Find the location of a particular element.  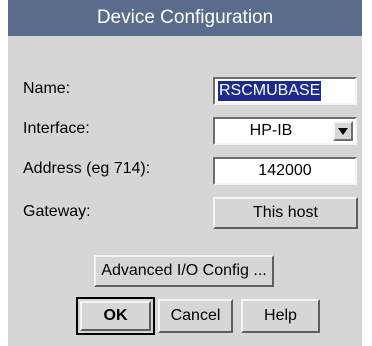

ok-button: OK is located at coordinates (115, 316).